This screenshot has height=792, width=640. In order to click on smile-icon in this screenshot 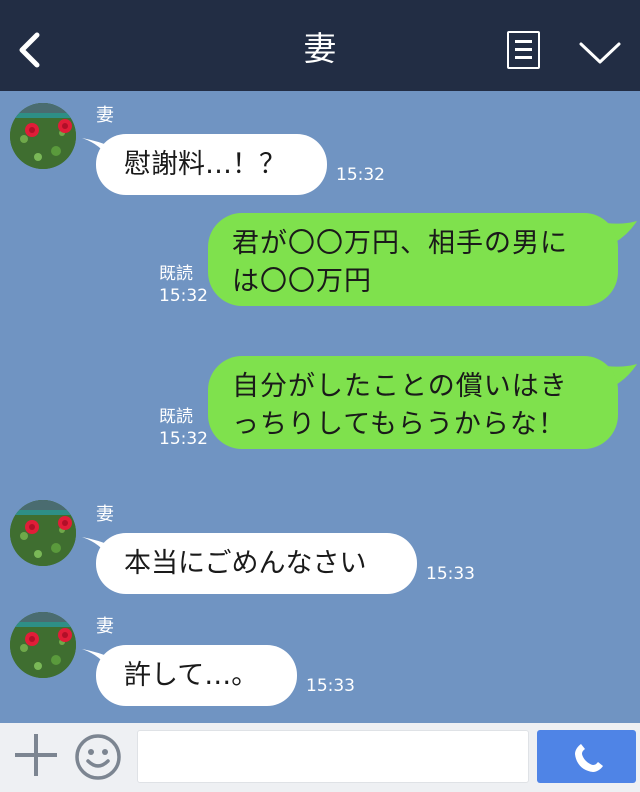, I will do `click(98, 757)`.